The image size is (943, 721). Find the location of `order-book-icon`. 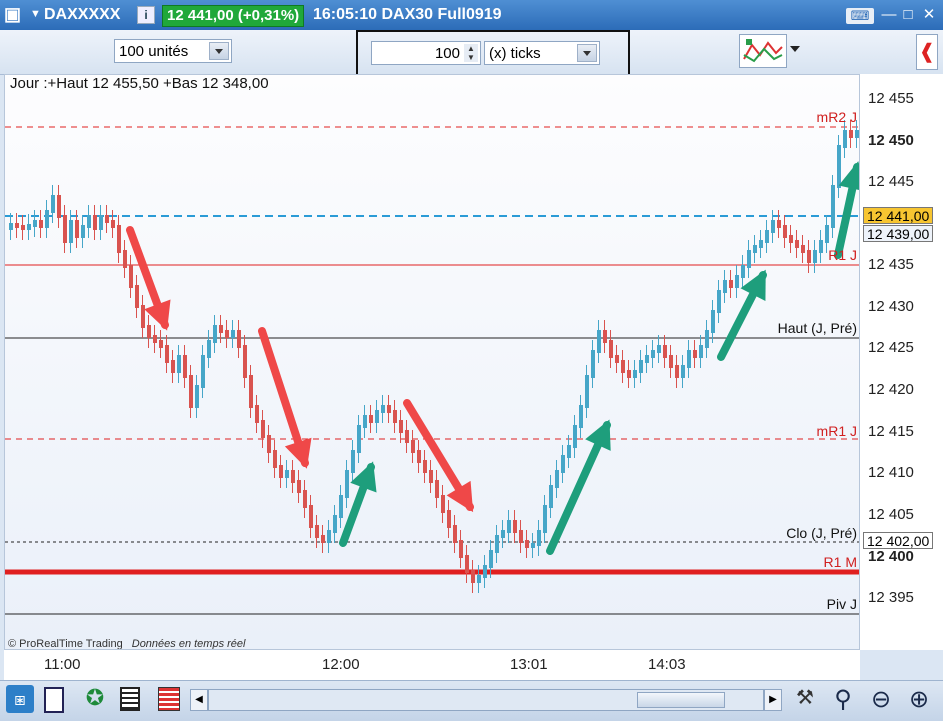

order-book-icon is located at coordinates (169, 699).